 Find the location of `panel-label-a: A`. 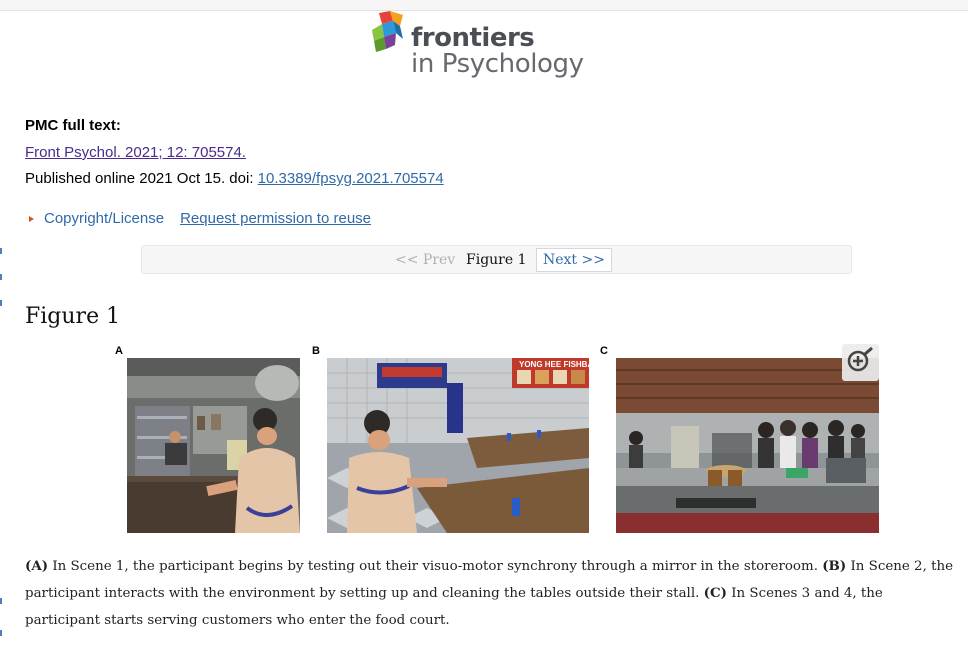

panel-label-a: A is located at coordinates (119, 351).